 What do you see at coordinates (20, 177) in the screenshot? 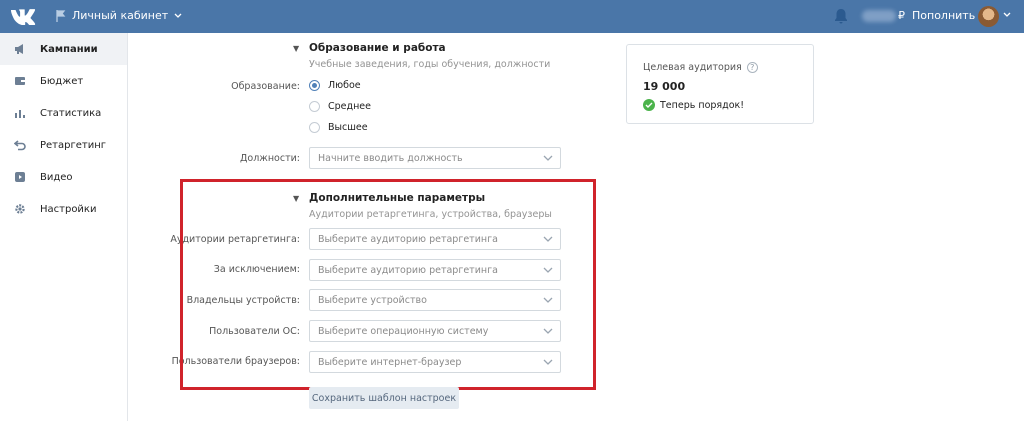
I see `video-icon` at bounding box center [20, 177].